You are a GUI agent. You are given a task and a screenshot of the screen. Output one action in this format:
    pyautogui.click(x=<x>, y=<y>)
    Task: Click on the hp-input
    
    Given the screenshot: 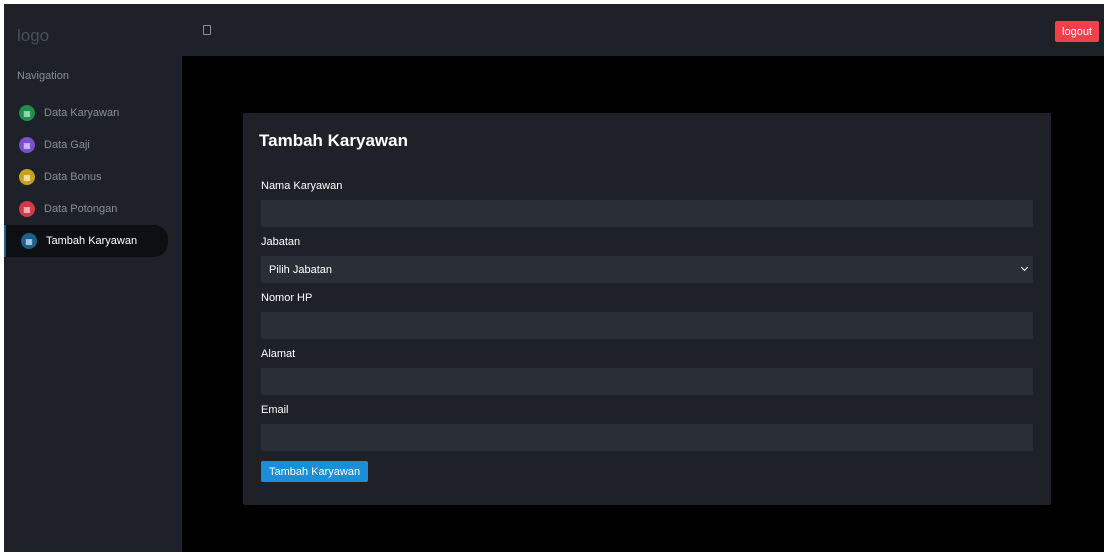 What is the action you would take?
    pyautogui.click(x=647, y=325)
    